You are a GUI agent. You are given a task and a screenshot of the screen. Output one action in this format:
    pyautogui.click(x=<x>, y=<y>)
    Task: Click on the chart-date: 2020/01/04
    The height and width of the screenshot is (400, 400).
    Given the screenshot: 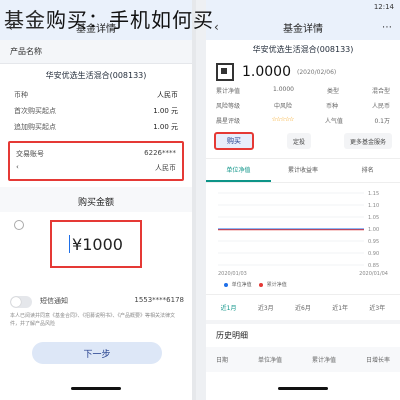 What is the action you would take?
    pyautogui.click(x=373, y=274)
    